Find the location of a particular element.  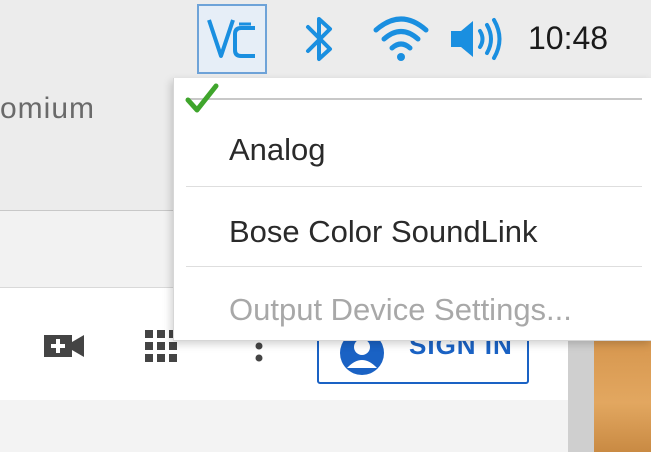

wifi-tray-button is located at coordinates (401, 39).